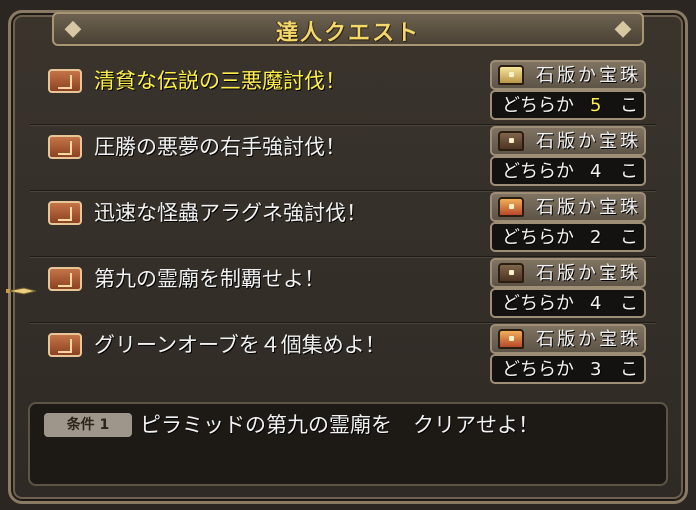  Describe the element at coordinates (220, 147) in the screenshot. I see `quest-title: 圧勝の悪夢の右手強討伐！` at that location.